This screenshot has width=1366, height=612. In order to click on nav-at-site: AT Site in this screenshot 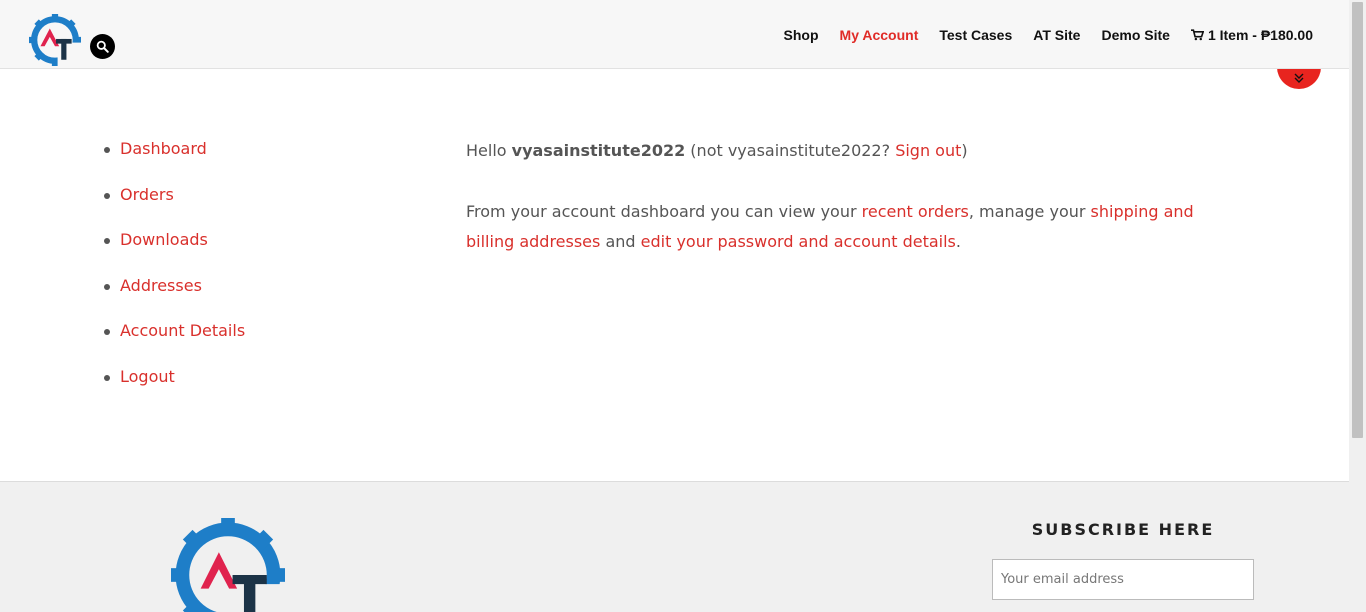, I will do `click(1056, 35)`.